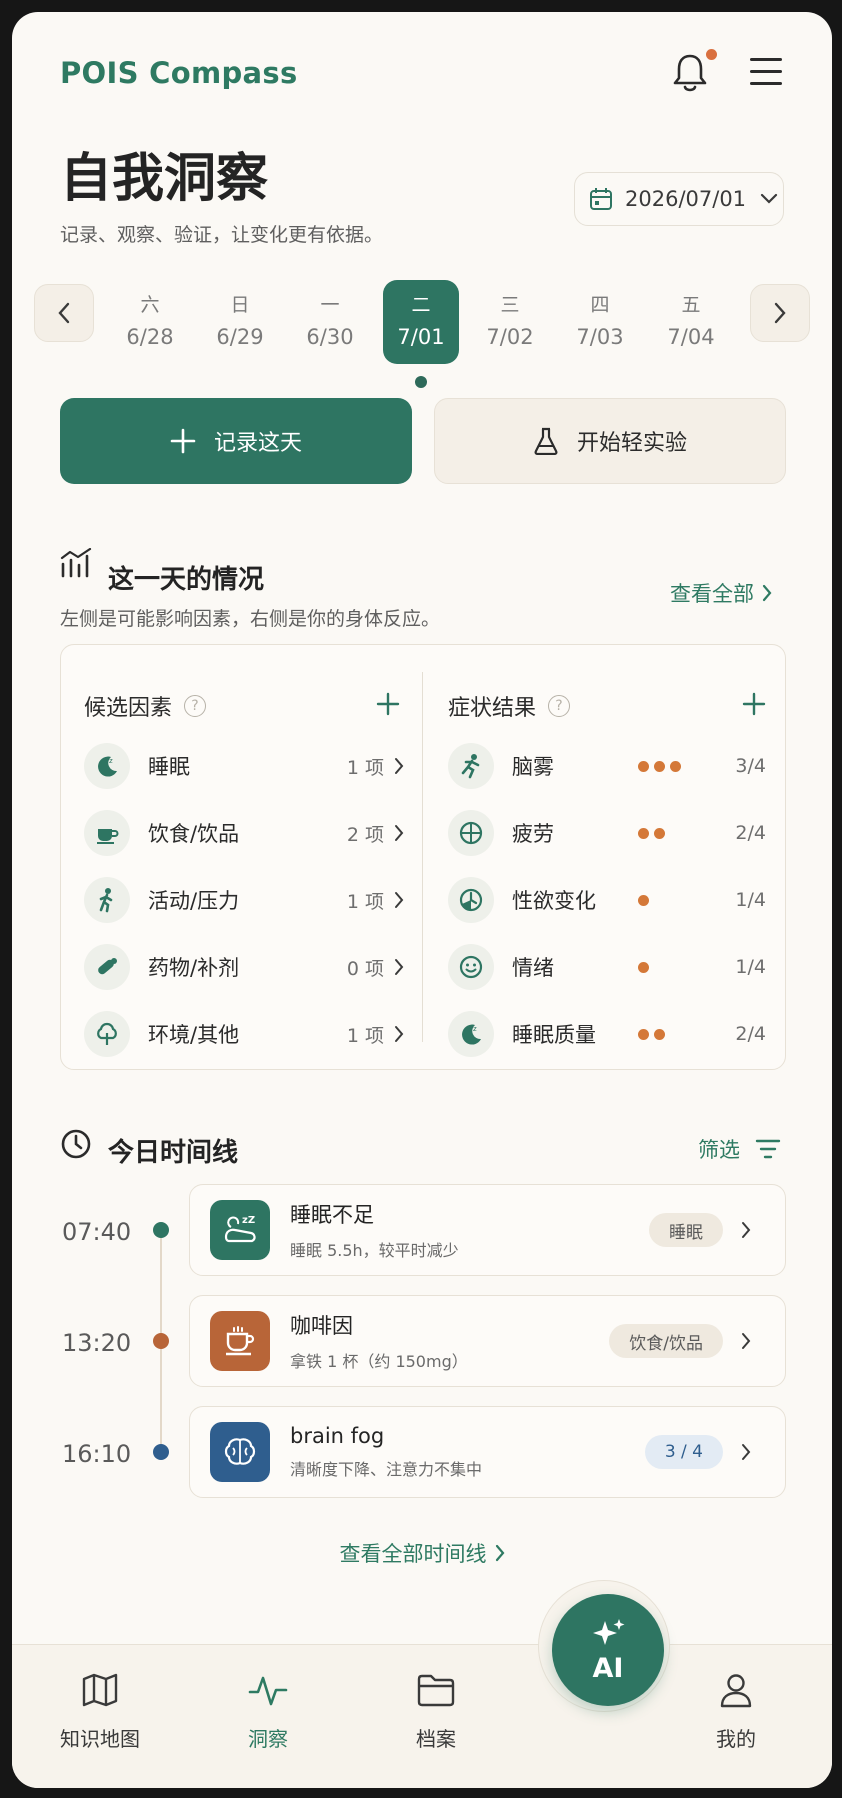  Describe the element at coordinates (179, 73) in the screenshot. I see `brand-logo: POIS Compass` at that location.